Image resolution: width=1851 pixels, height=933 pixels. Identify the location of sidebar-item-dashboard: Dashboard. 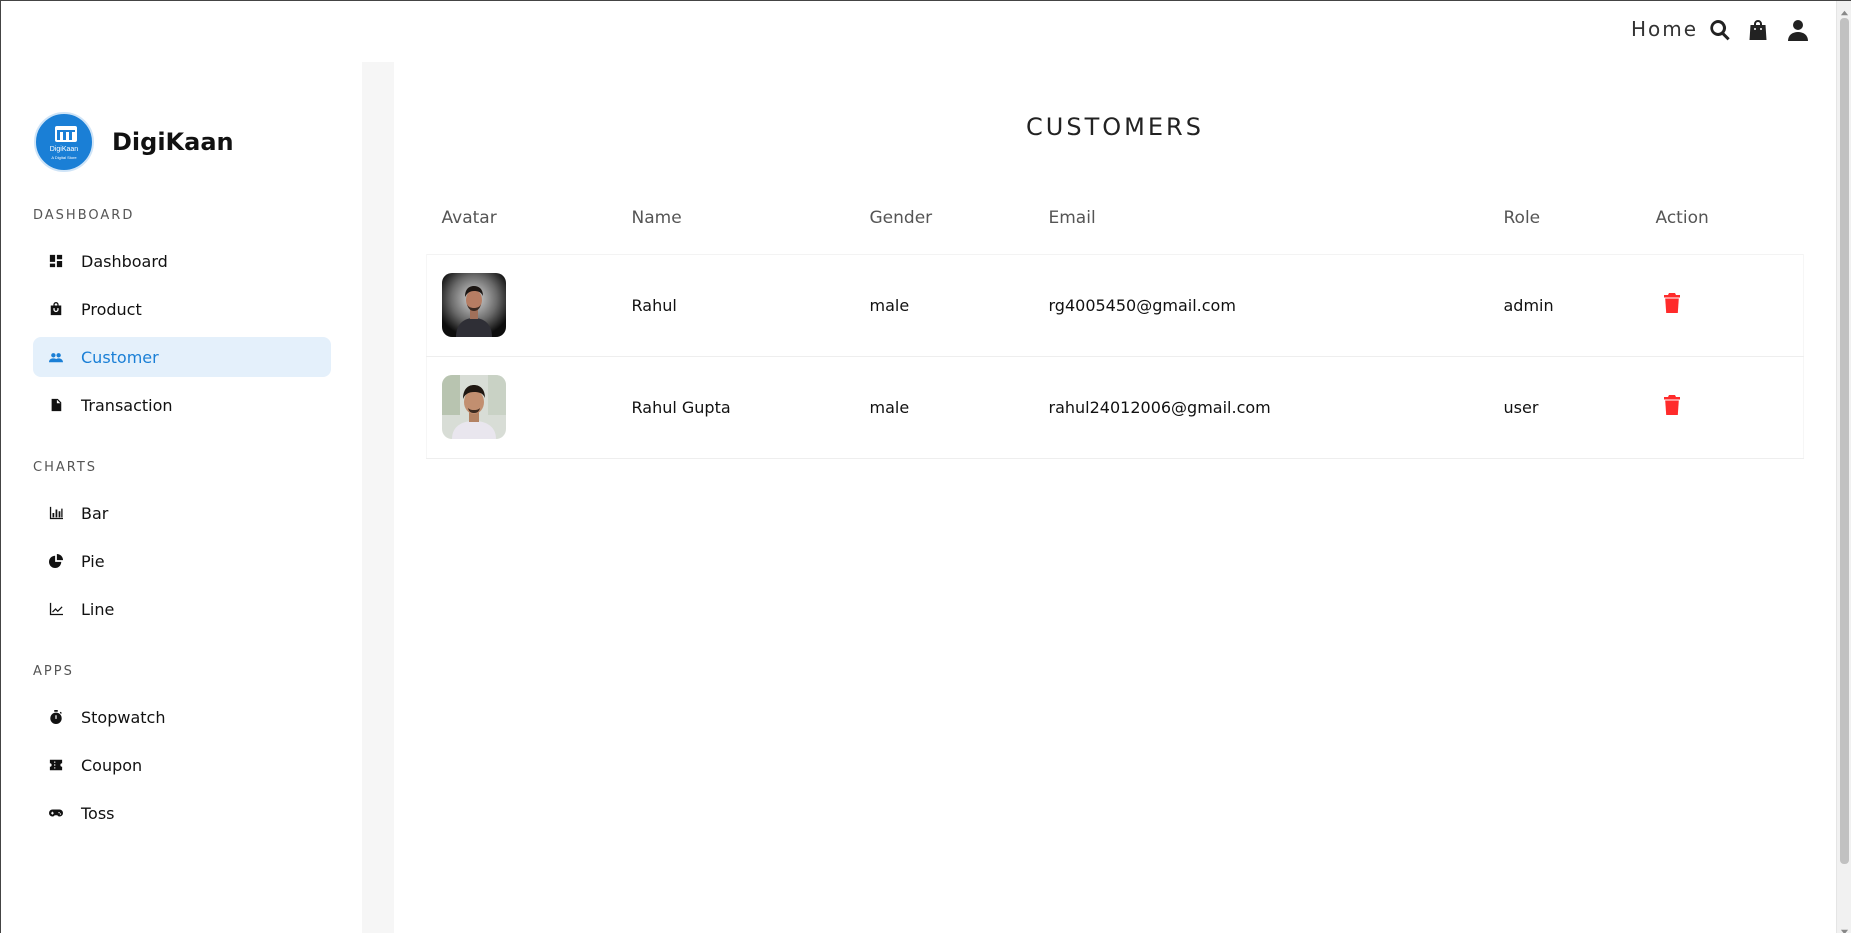
(182, 261).